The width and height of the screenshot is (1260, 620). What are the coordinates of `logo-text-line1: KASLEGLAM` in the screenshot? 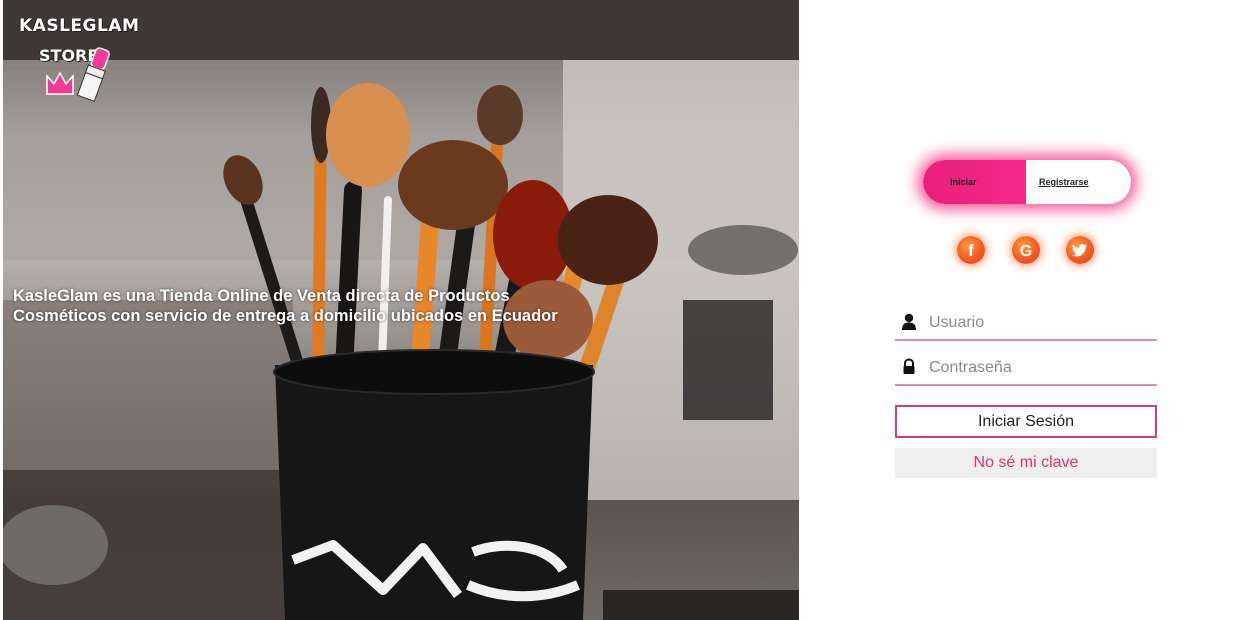 It's located at (79, 26).